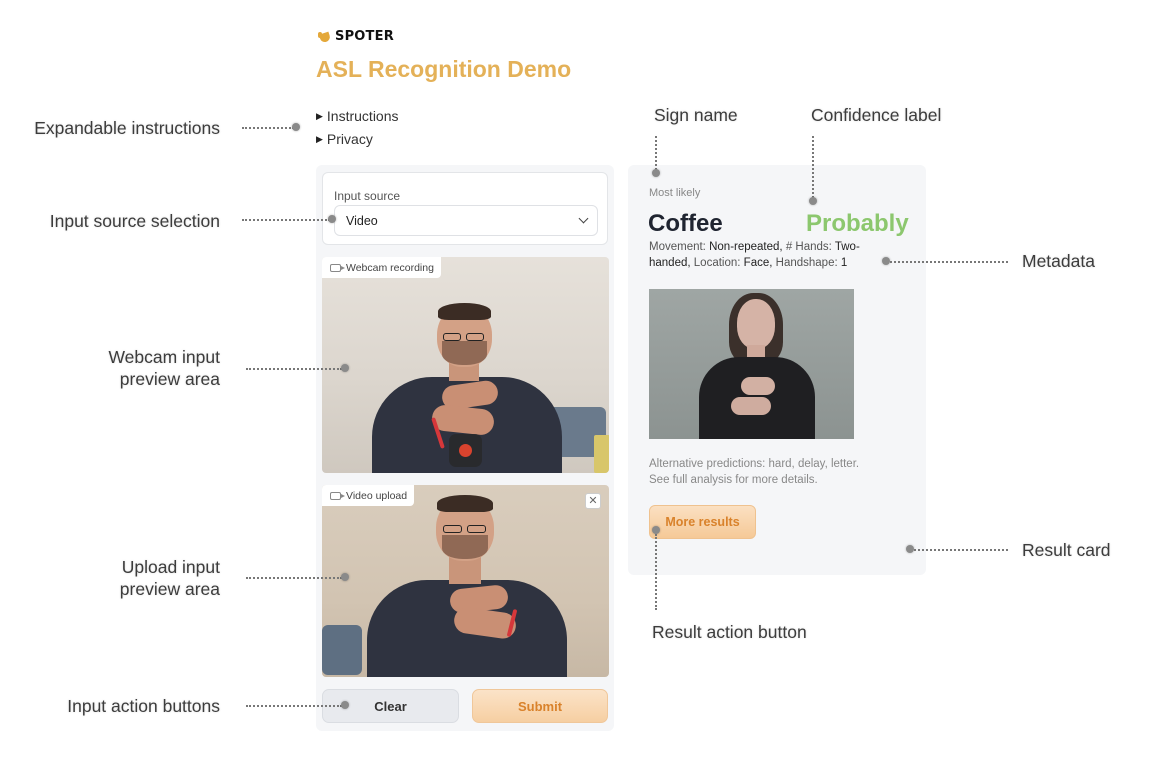 The width and height of the screenshot is (1160, 760). I want to click on annotation-upload-line2: preview area, so click(169, 589).